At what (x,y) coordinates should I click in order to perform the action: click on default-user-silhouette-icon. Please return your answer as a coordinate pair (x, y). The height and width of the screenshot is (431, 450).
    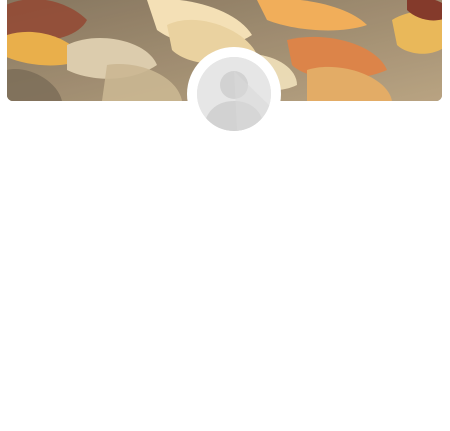
    Looking at the image, I should click on (234, 94).